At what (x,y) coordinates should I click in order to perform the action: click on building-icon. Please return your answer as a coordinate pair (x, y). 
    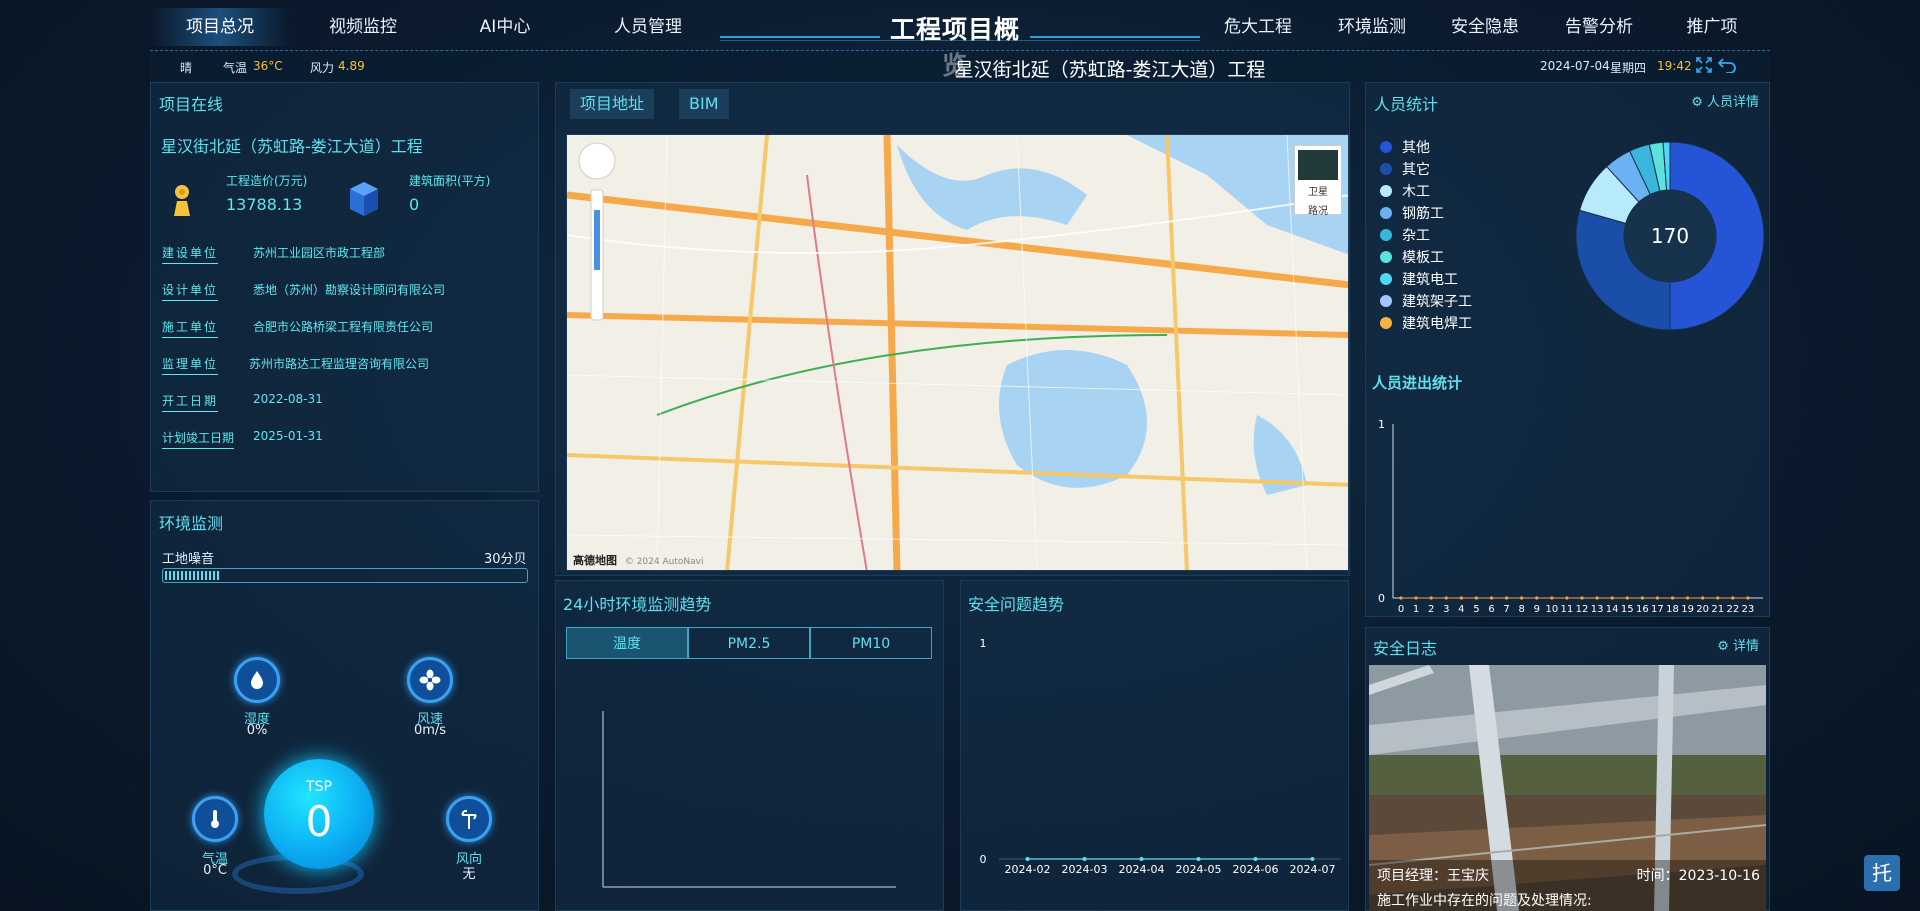
    Looking at the image, I should click on (364, 201).